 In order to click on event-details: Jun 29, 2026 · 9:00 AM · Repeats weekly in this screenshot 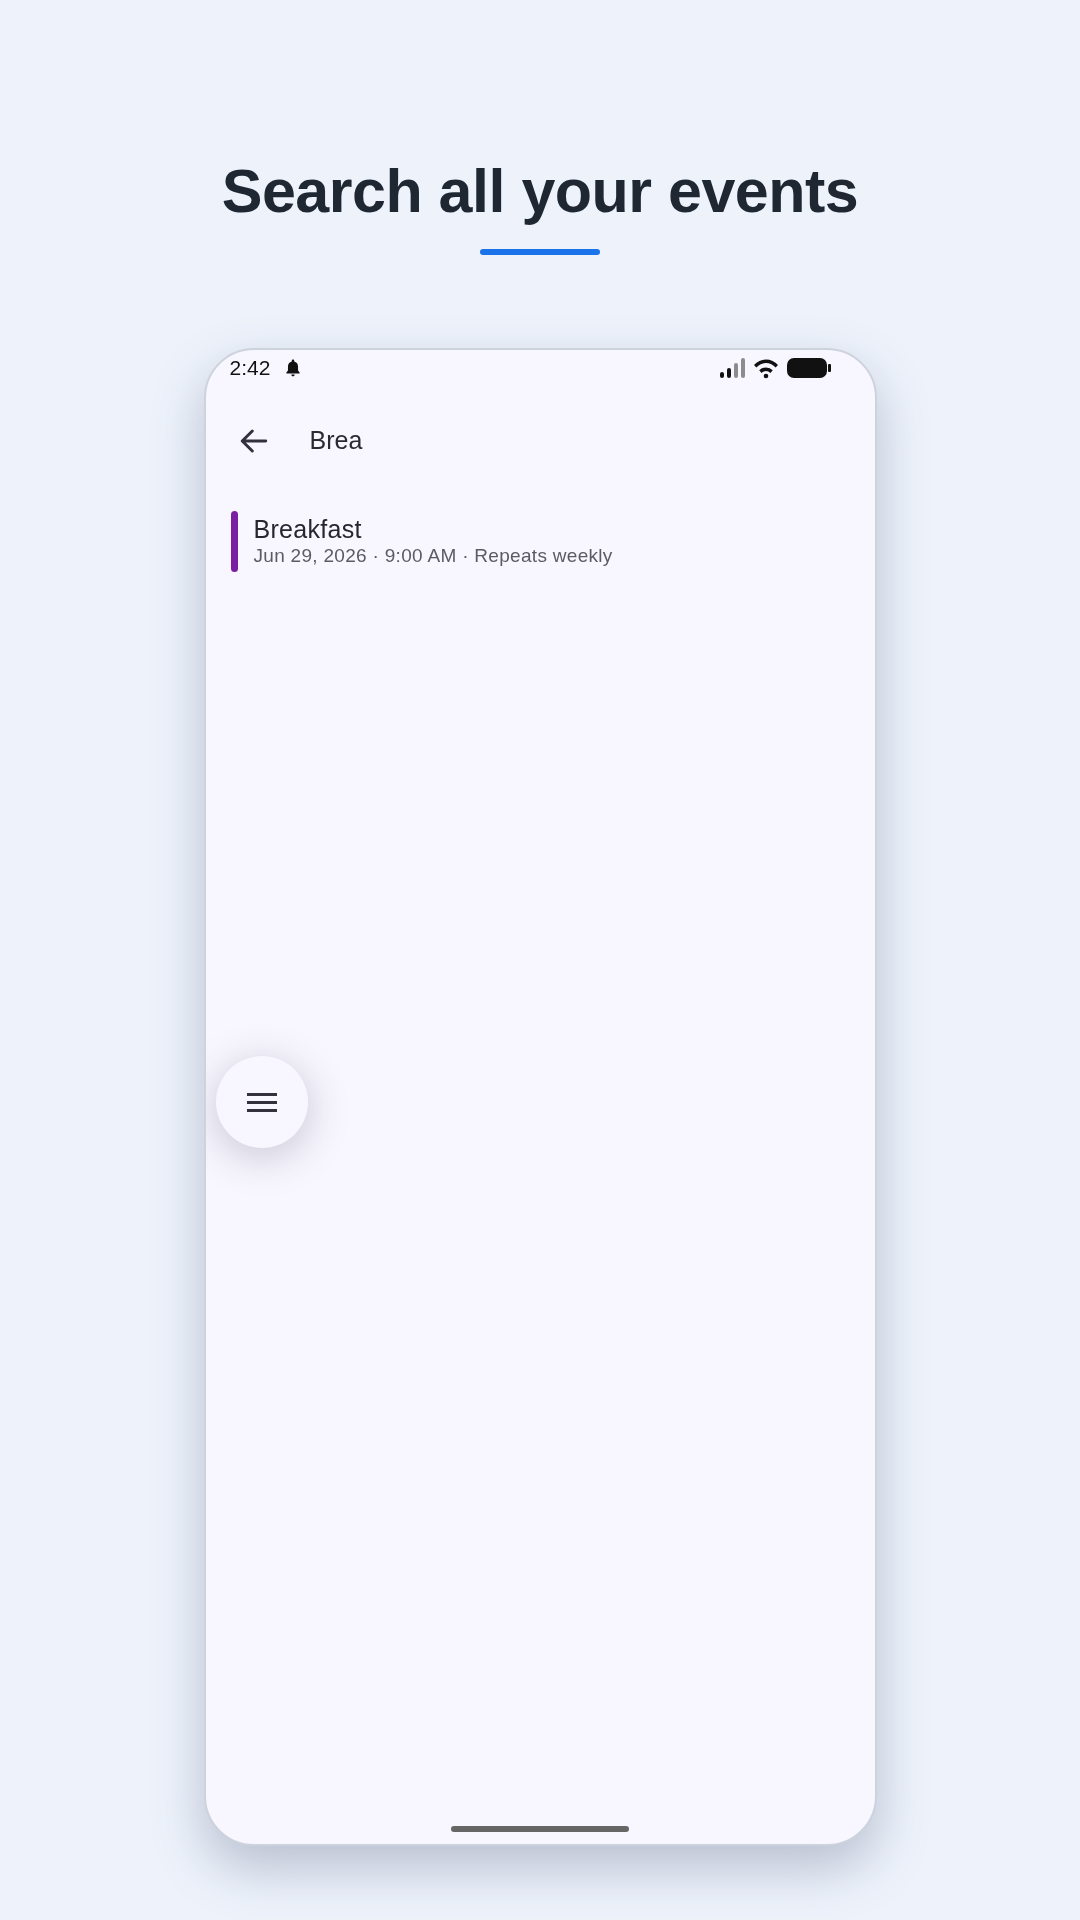, I will do `click(433, 556)`.